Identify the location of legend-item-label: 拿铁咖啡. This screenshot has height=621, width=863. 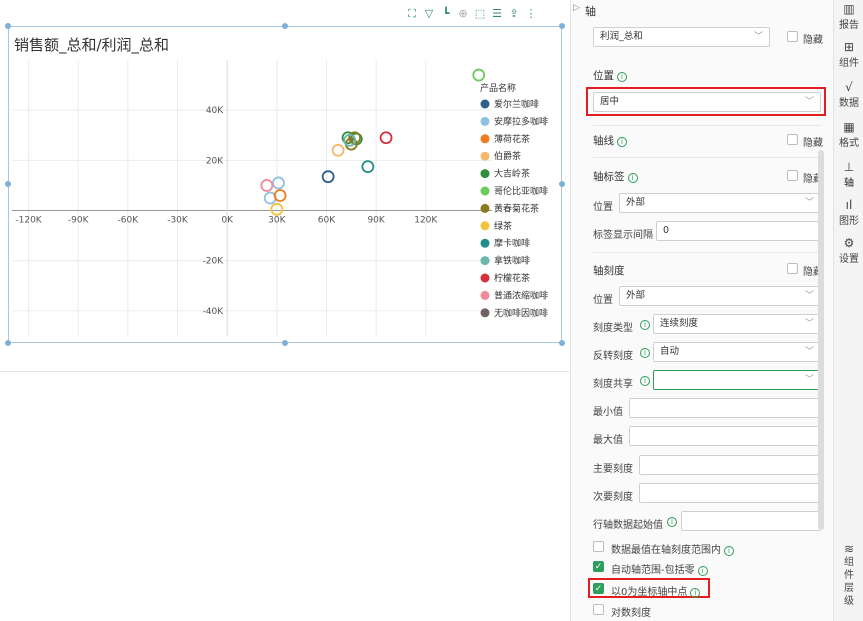
(512, 261).